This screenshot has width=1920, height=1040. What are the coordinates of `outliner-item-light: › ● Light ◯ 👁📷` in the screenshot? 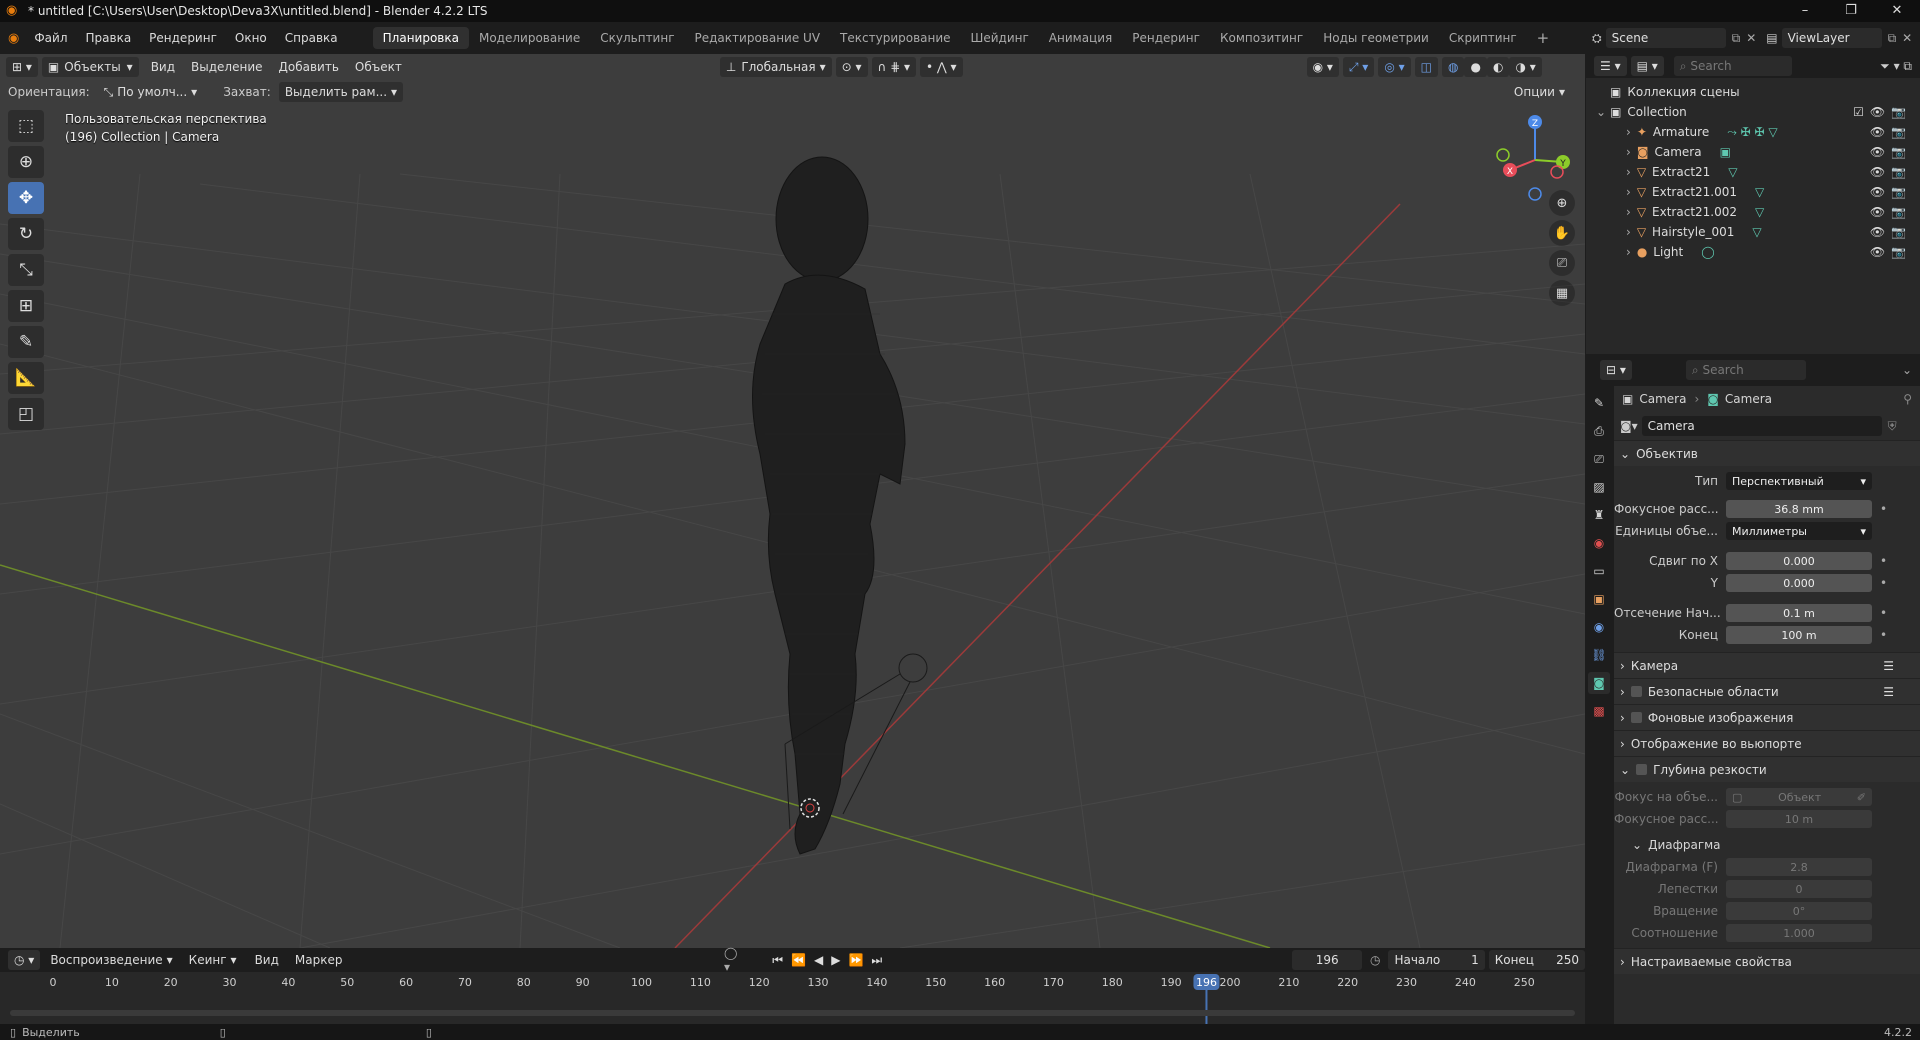 It's located at (1753, 252).